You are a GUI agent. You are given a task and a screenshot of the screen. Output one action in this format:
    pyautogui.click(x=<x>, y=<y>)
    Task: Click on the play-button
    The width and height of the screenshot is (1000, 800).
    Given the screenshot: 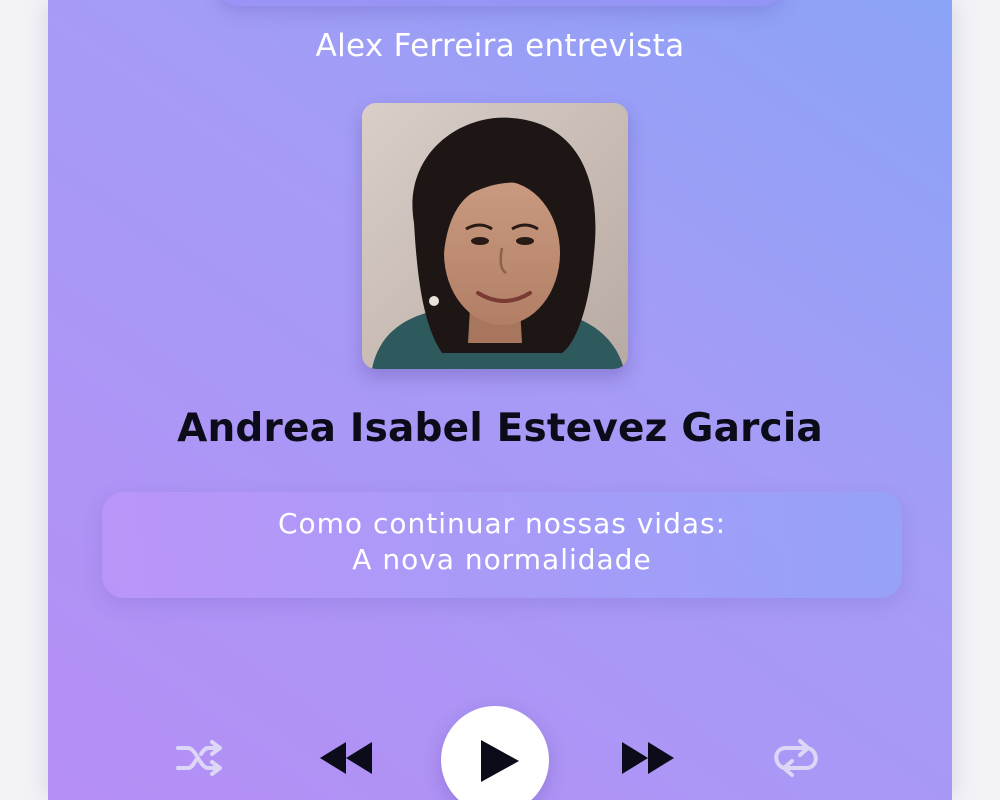 What is the action you would take?
    pyautogui.click(x=495, y=753)
    